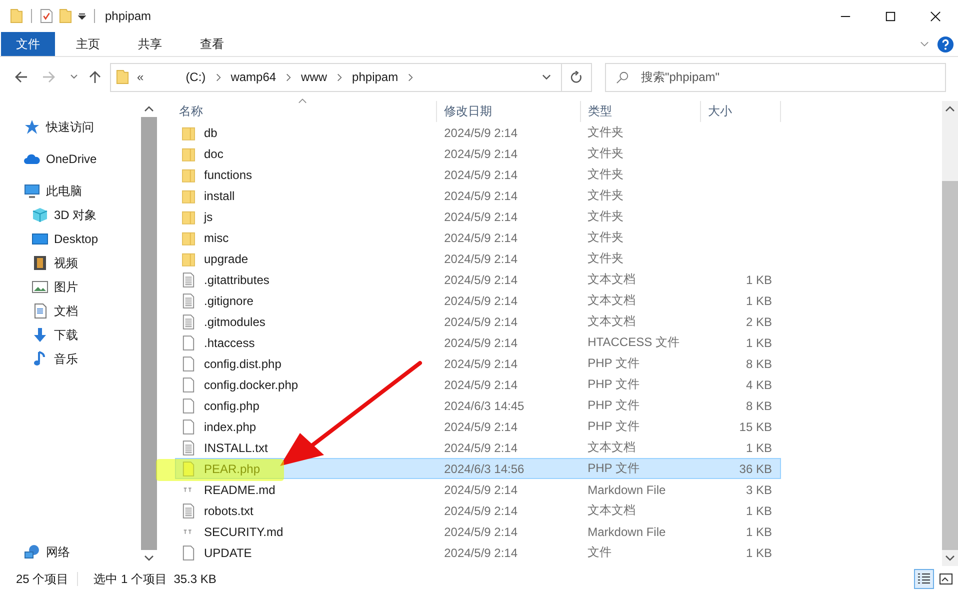 The width and height of the screenshot is (958, 592). I want to click on video-icon, so click(40, 263).